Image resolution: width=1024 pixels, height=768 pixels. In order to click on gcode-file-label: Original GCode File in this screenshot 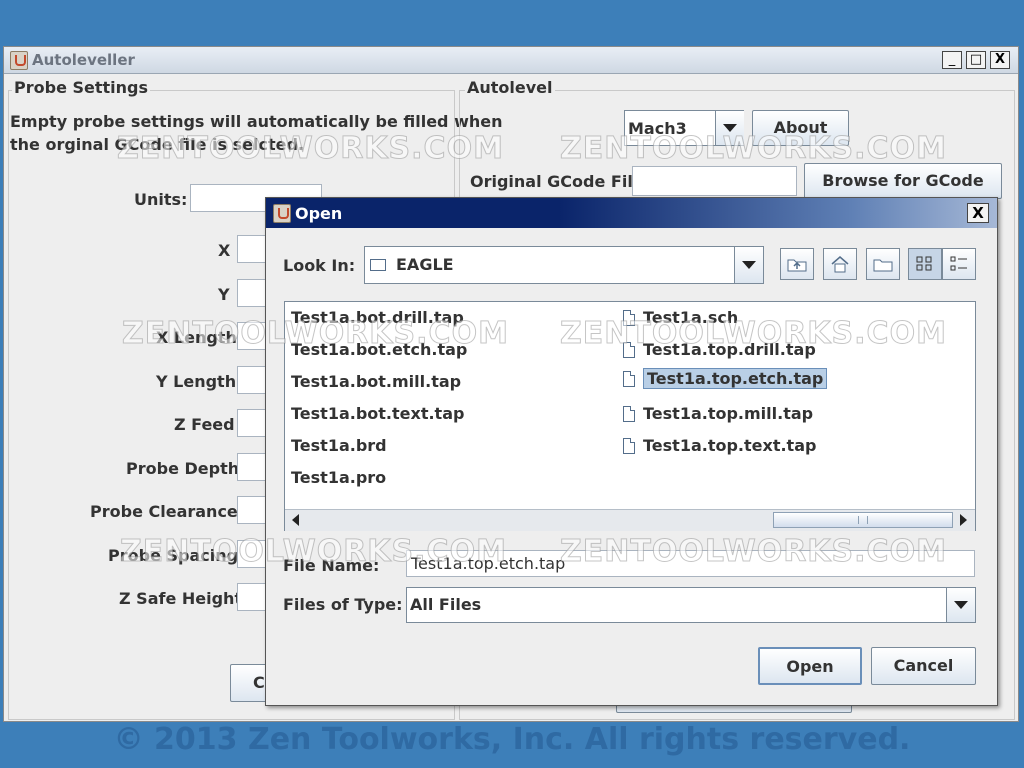, I will do `click(557, 181)`.